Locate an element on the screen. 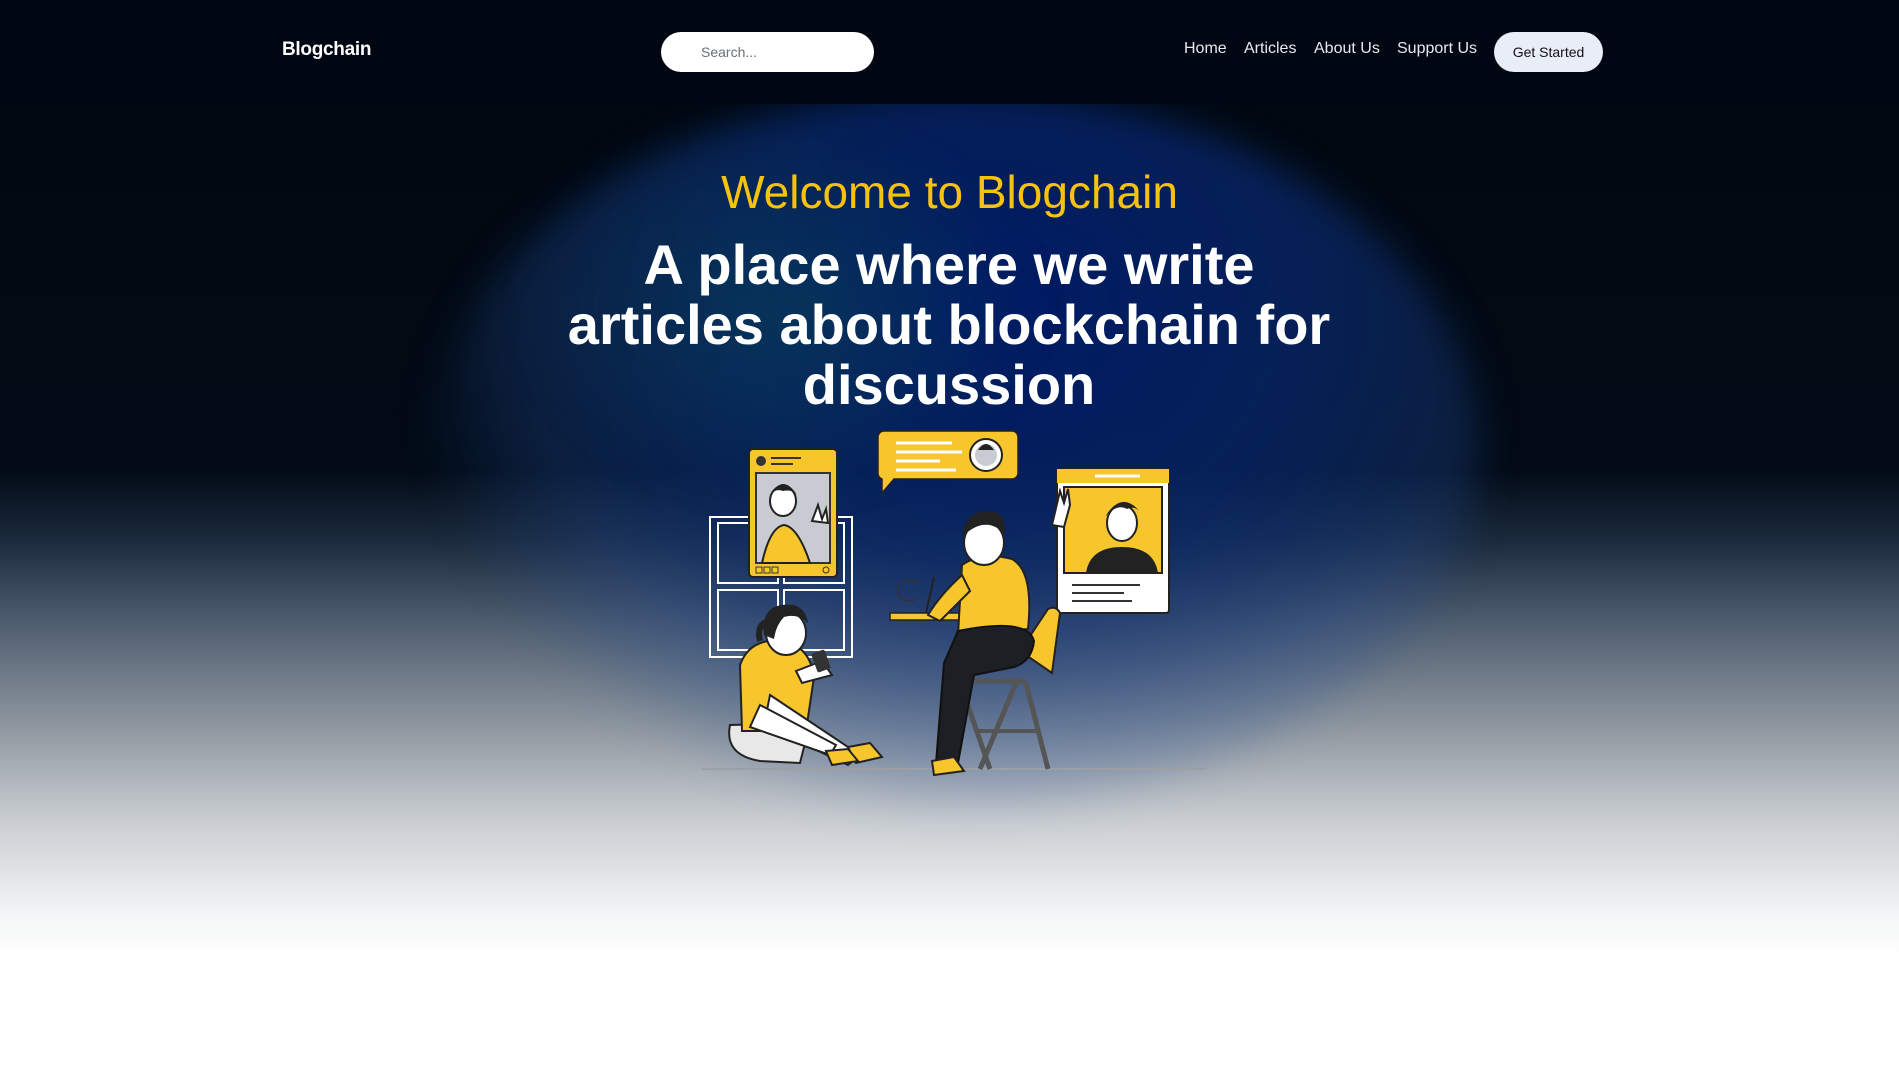  get-started-button: Get Started is located at coordinates (1548, 52).